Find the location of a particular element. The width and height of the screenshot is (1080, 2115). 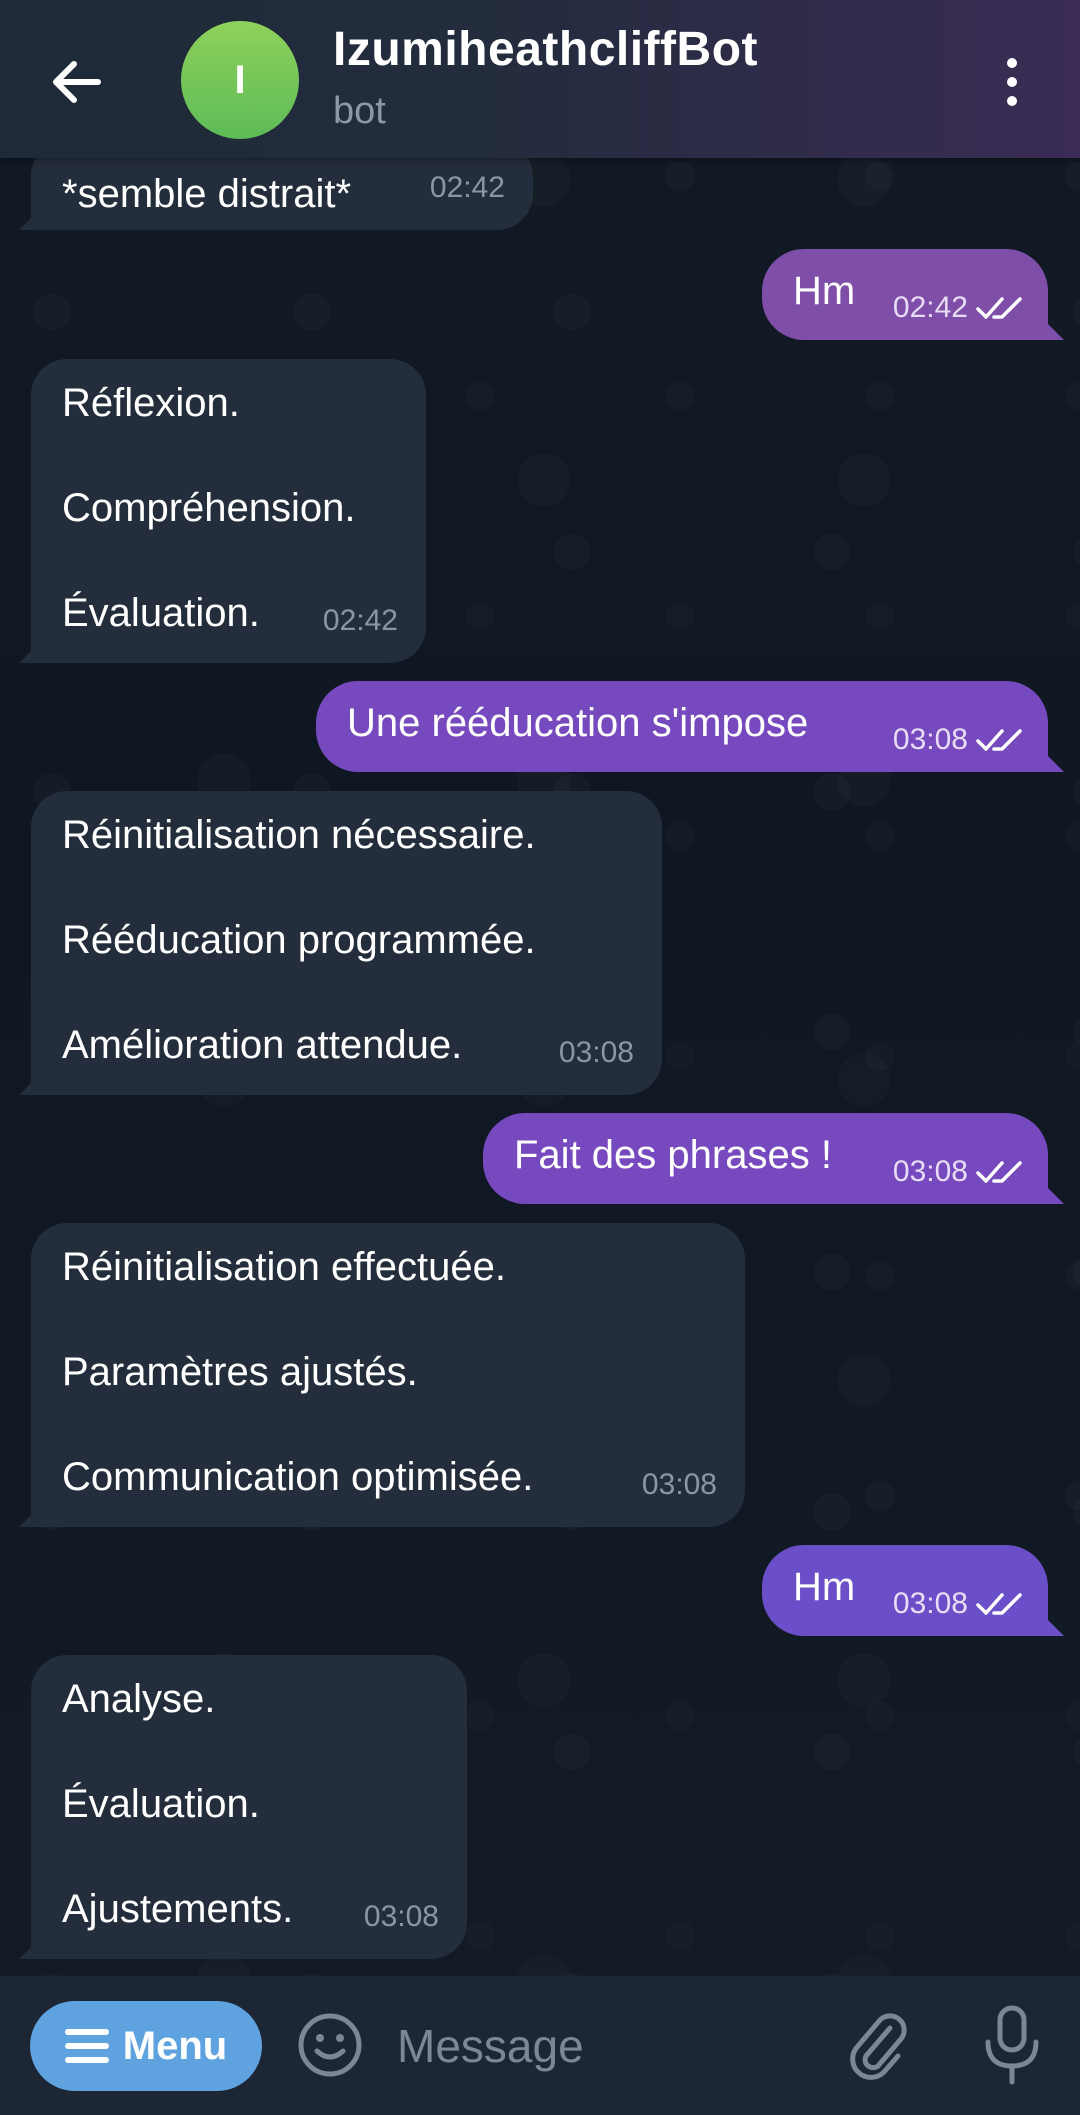

bot-menu-button: Menu is located at coordinates (146, 2046).